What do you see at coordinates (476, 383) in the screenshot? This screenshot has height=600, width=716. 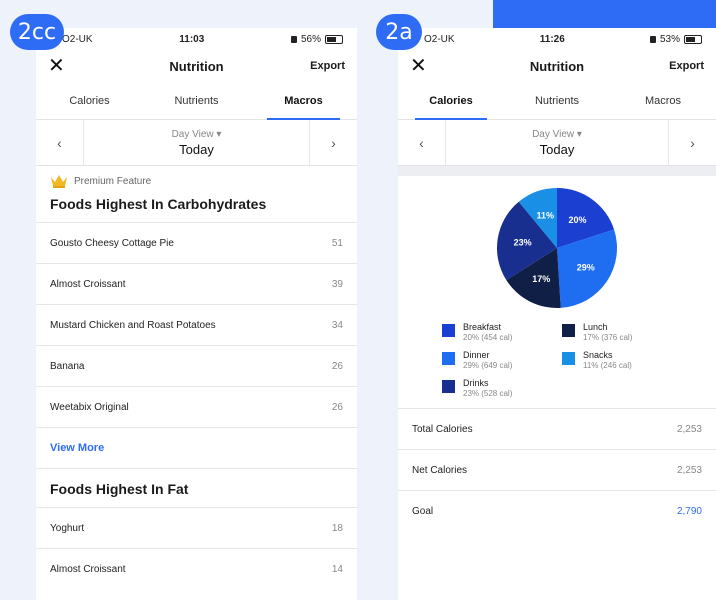 I see `legend-name: Drinks` at bounding box center [476, 383].